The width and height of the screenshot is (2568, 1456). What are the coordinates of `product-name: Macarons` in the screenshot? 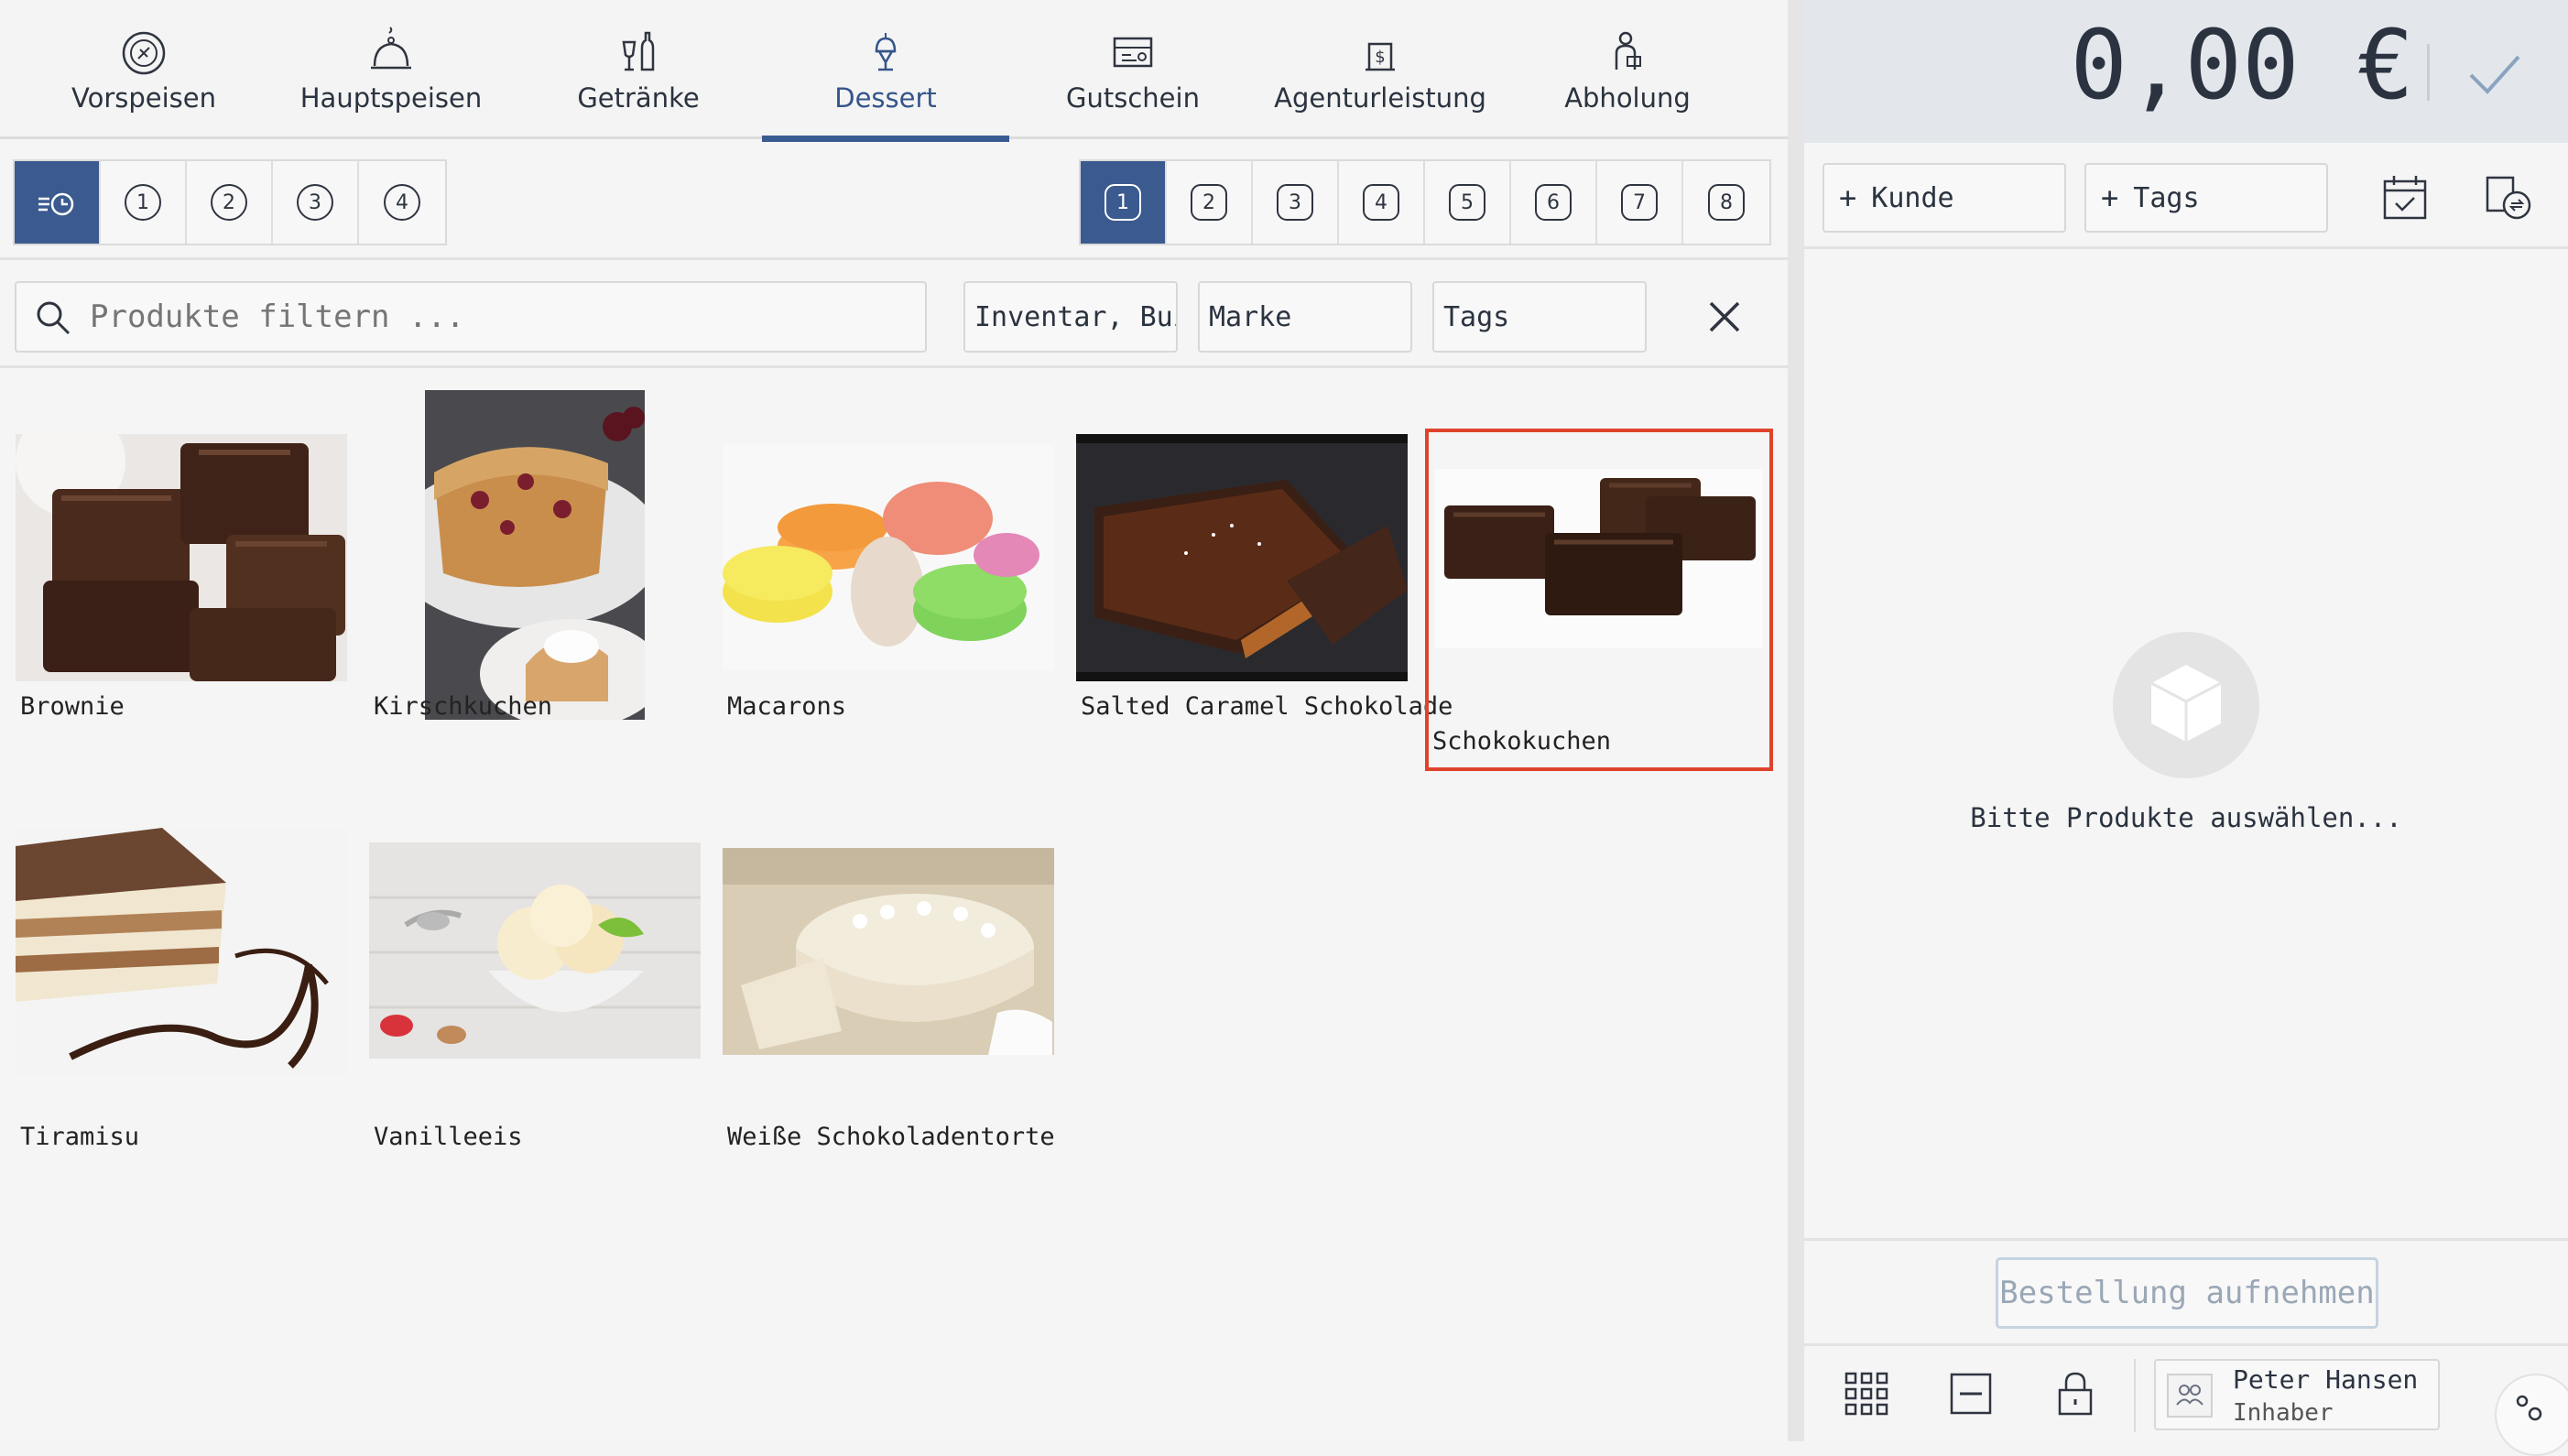 It's located at (787, 706).